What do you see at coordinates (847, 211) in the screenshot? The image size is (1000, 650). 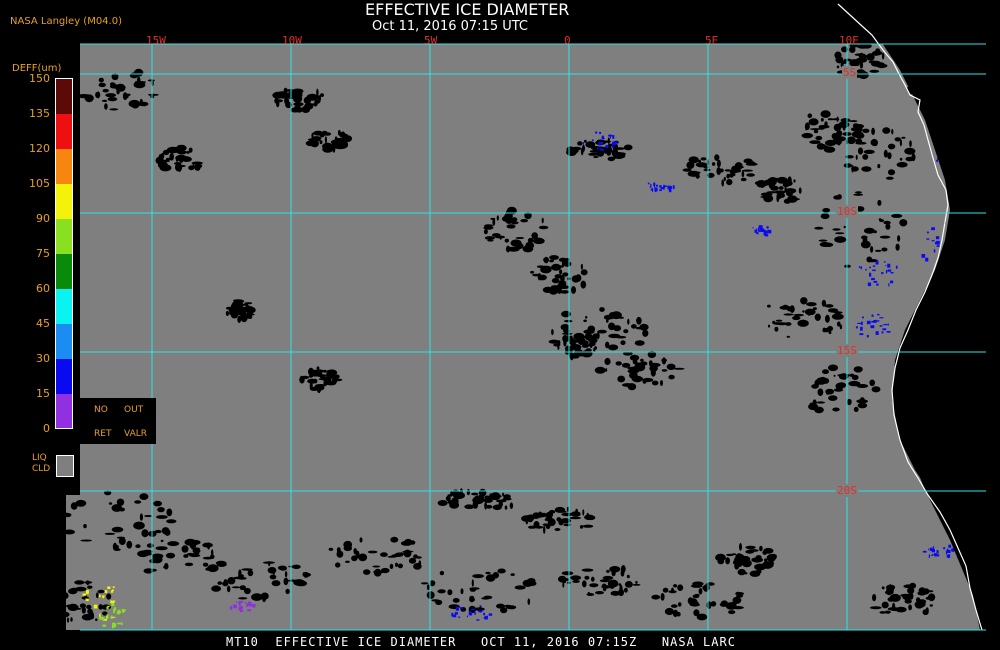 I see `lat-label-10s: 10S` at bounding box center [847, 211].